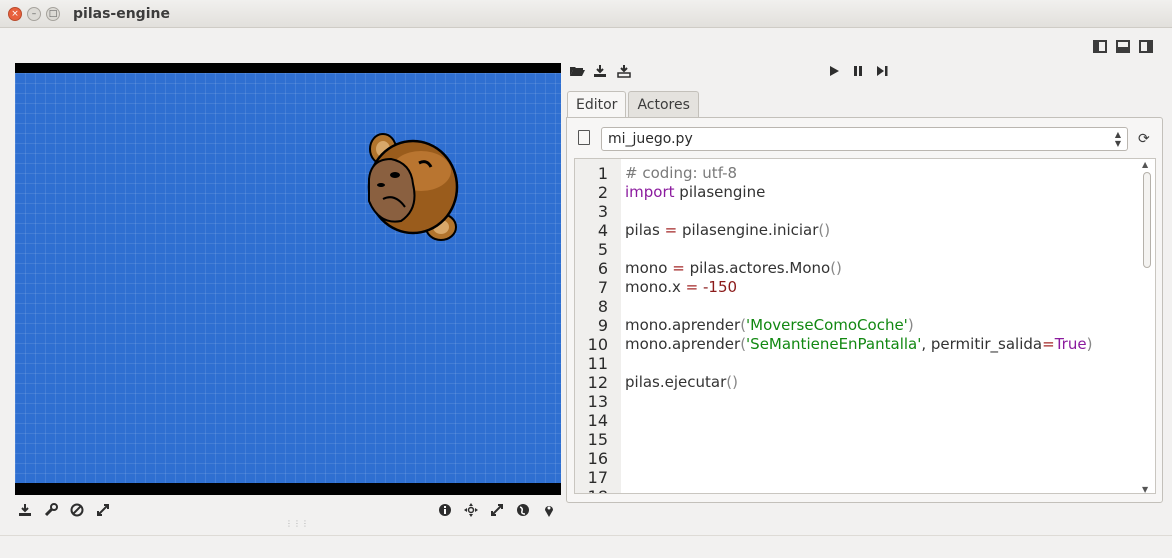 The image size is (1172, 558). I want to click on line-number: 7, so click(602, 287).